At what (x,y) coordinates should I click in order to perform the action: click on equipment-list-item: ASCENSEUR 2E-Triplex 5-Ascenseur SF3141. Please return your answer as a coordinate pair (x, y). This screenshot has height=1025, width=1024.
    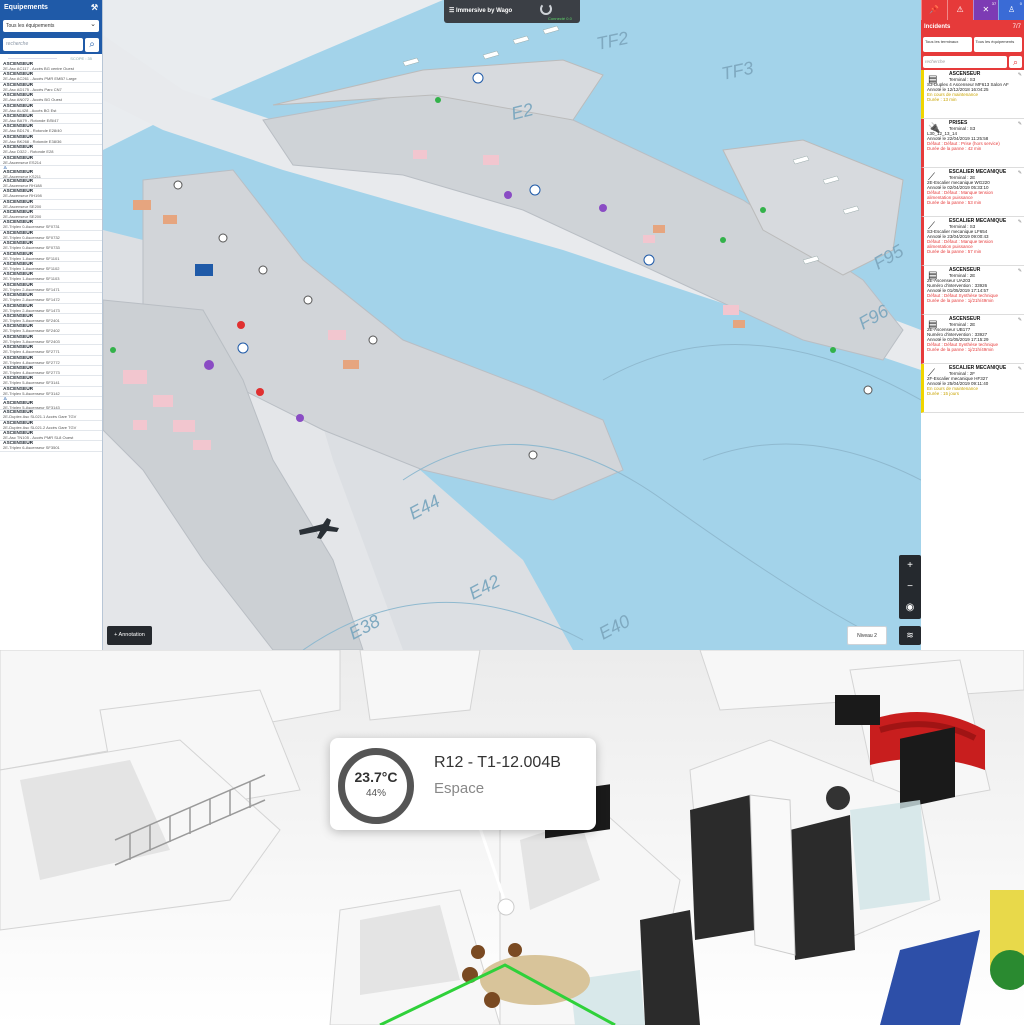
    Looking at the image, I should click on (51, 381).